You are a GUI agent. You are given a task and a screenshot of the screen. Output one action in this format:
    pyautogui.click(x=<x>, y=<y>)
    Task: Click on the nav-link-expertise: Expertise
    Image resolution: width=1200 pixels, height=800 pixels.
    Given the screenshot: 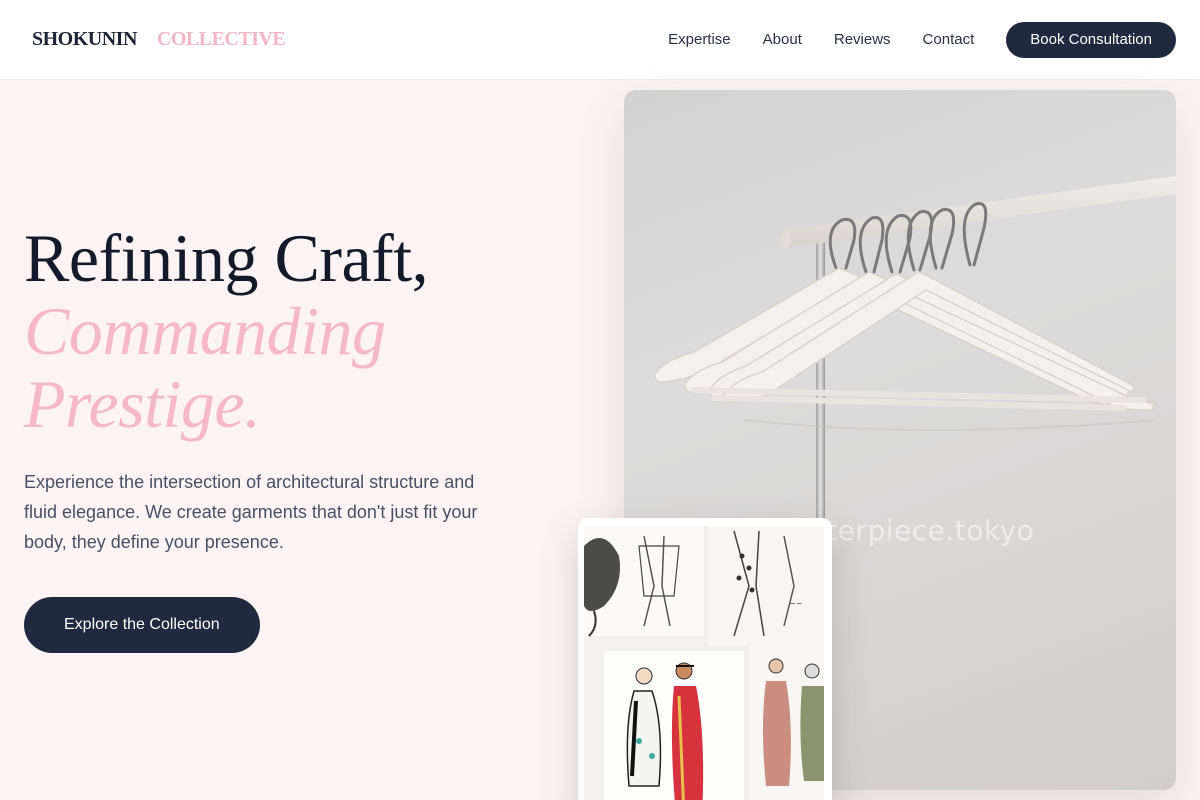 What is the action you would take?
    pyautogui.click(x=699, y=39)
    